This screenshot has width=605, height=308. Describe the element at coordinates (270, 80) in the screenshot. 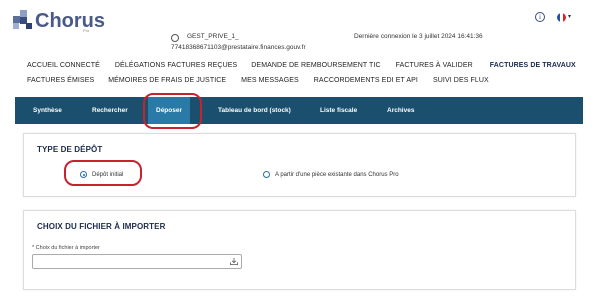

I see `menu-item-mes-messages: Mes messages` at that location.